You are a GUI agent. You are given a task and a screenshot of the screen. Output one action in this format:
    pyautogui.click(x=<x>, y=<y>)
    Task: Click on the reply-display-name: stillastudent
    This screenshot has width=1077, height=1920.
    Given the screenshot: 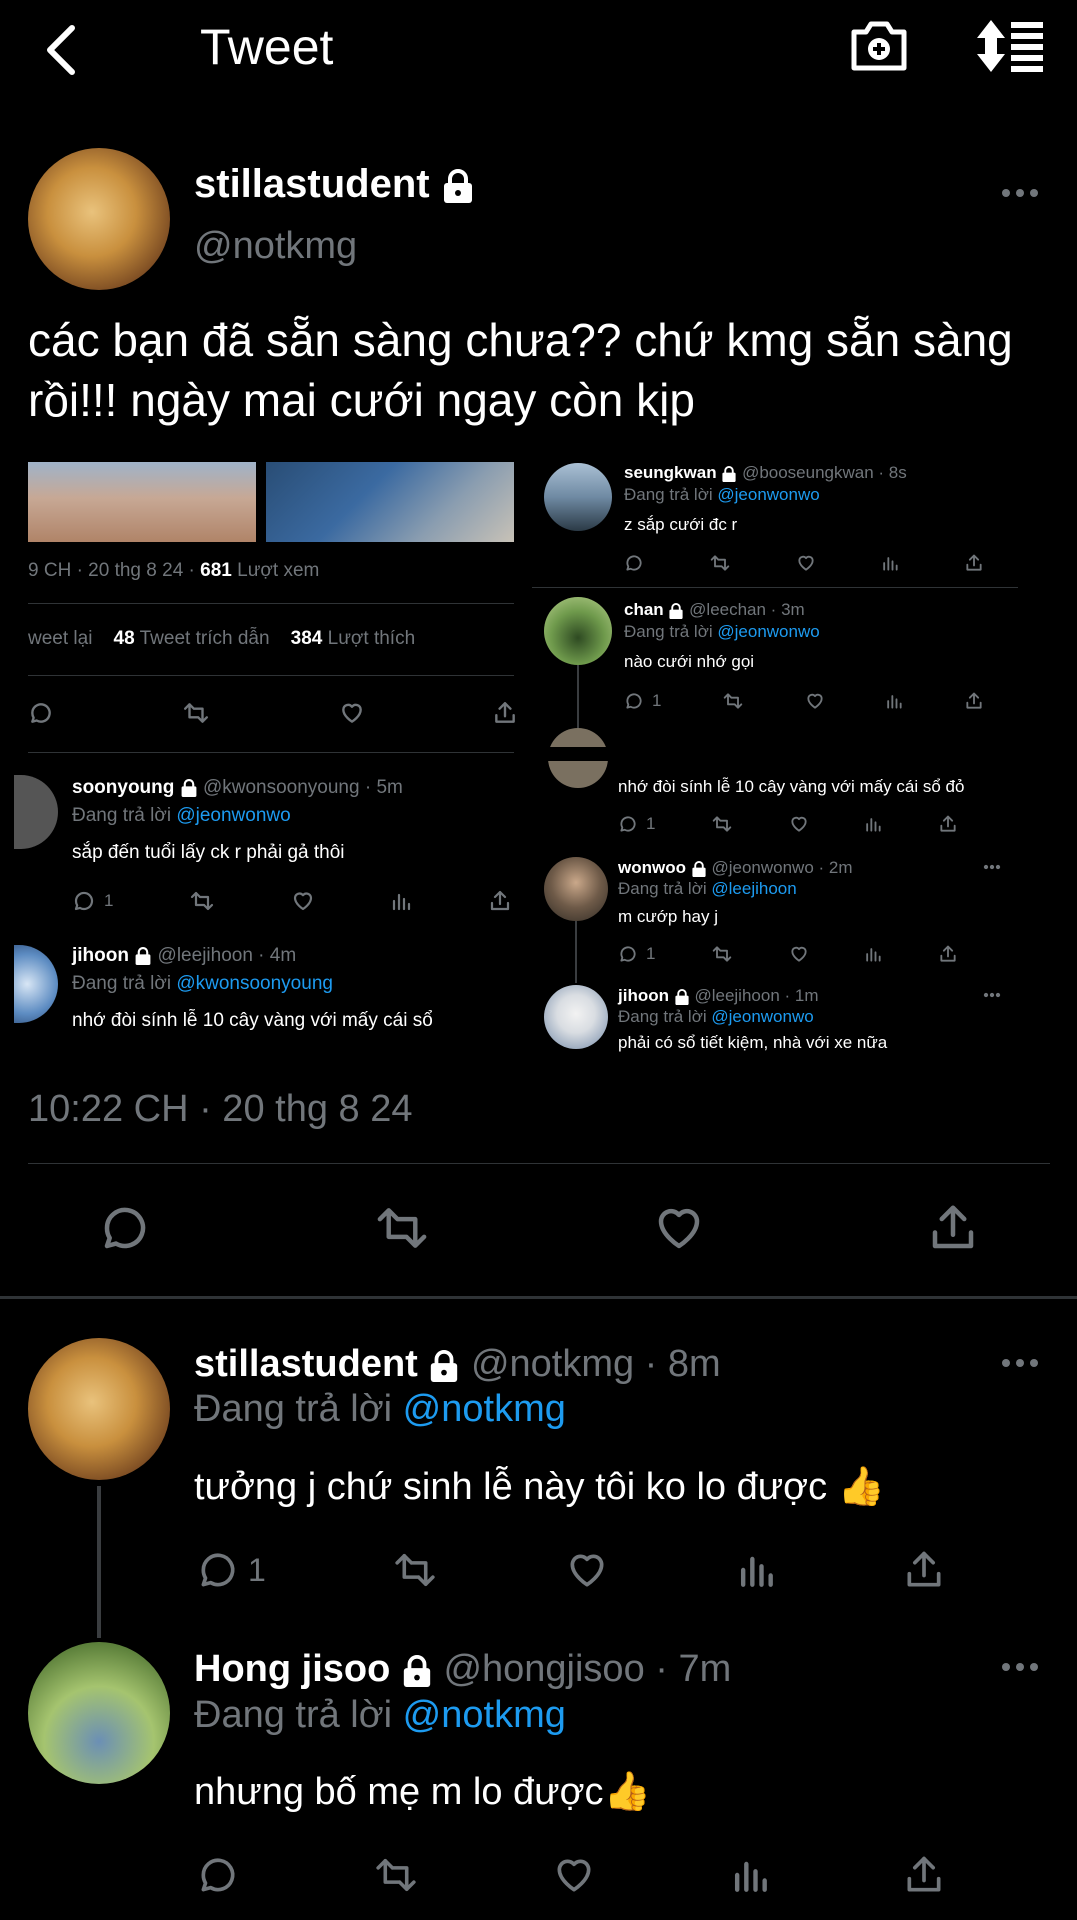 What is the action you would take?
    pyautogui.click(x=306, y=1364)
    